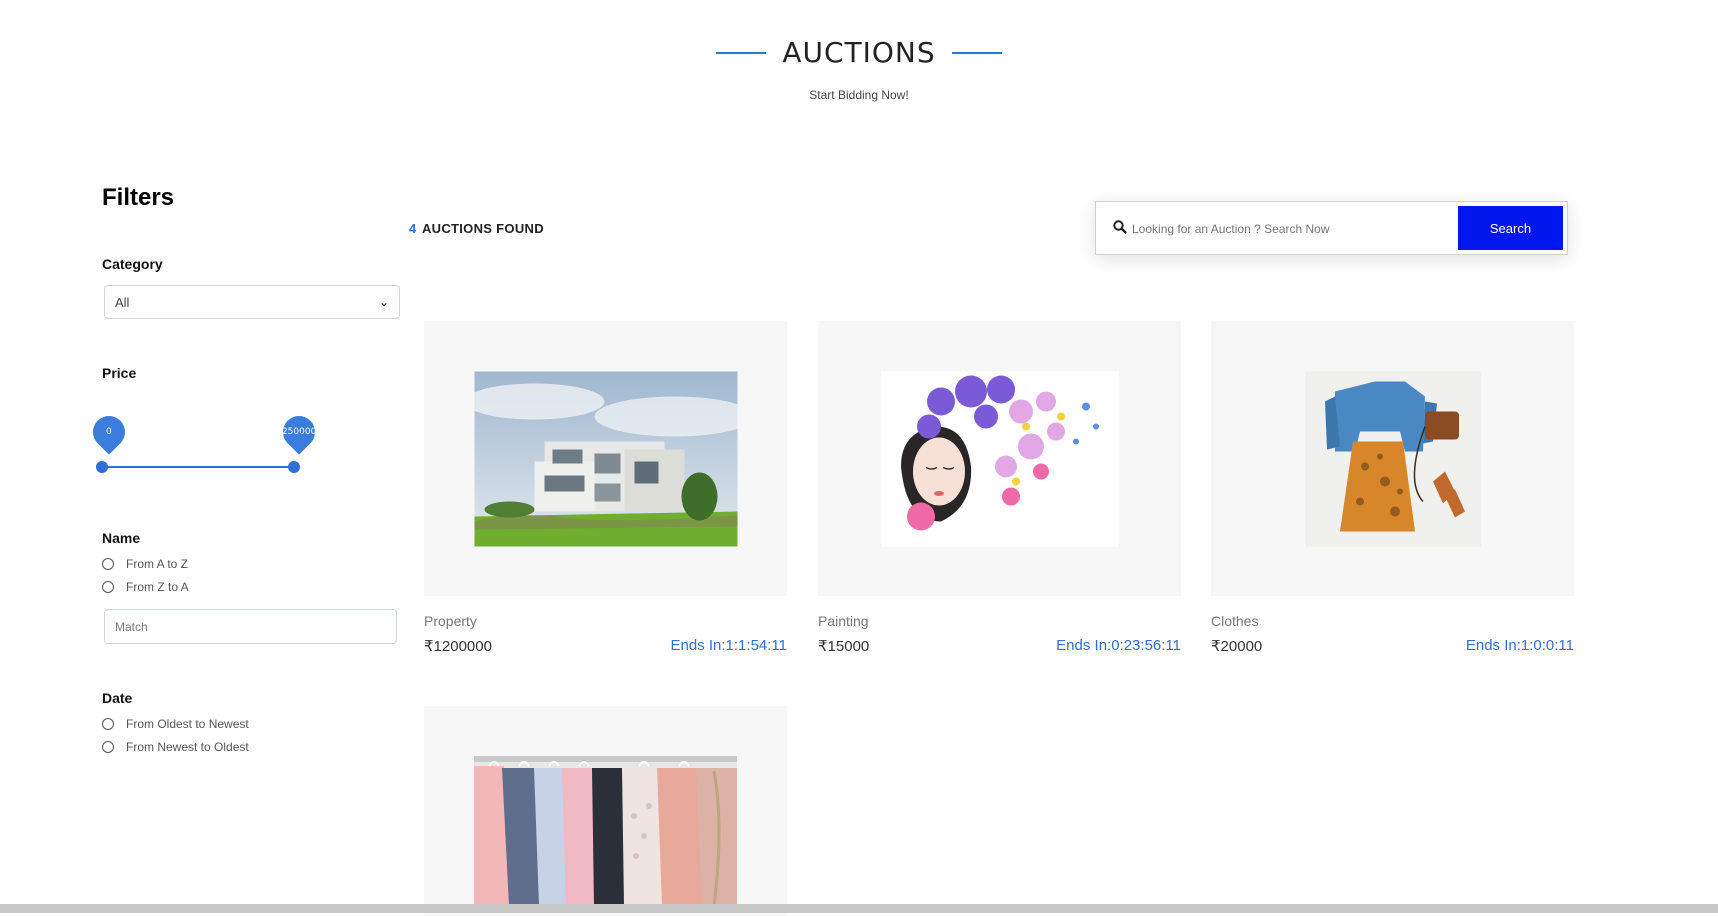 This screenshot has width=1718, height=916. I want to click on modern-house-image, so click(605, 458).